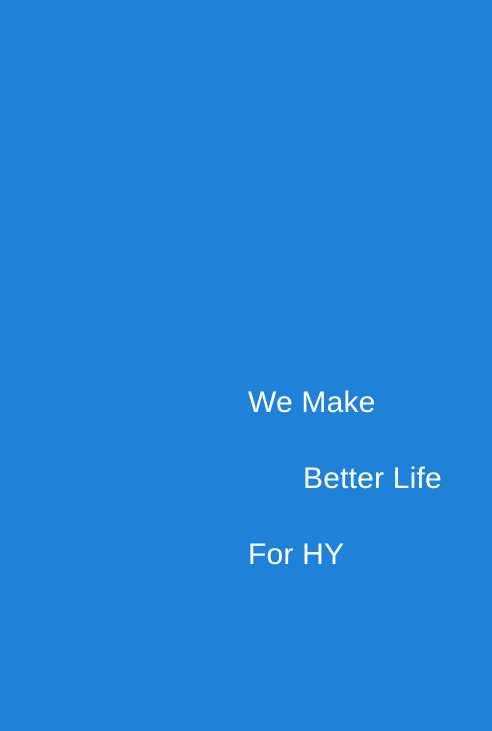 This screenshot has height=731, width=492. I want to click on tagline-line-1: We Make, so click(312, 402).